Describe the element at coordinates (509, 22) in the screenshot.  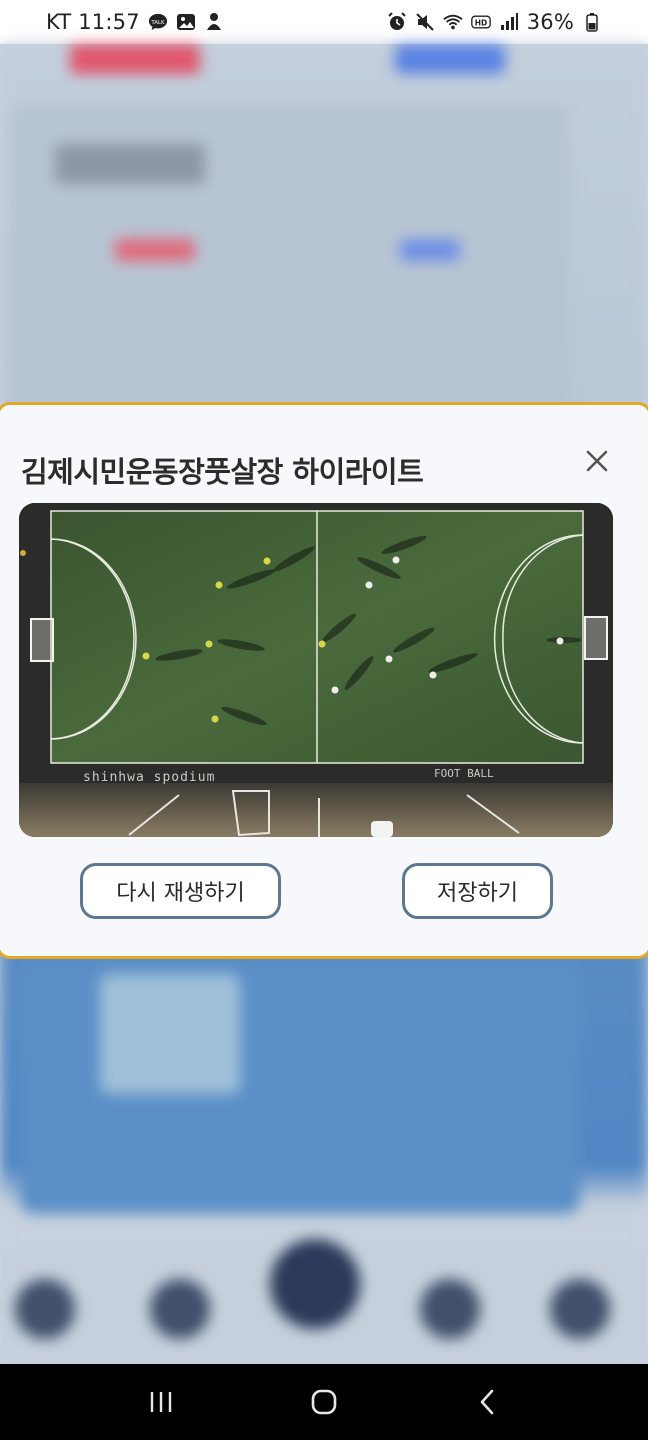
I see `signal-icon` at that location.